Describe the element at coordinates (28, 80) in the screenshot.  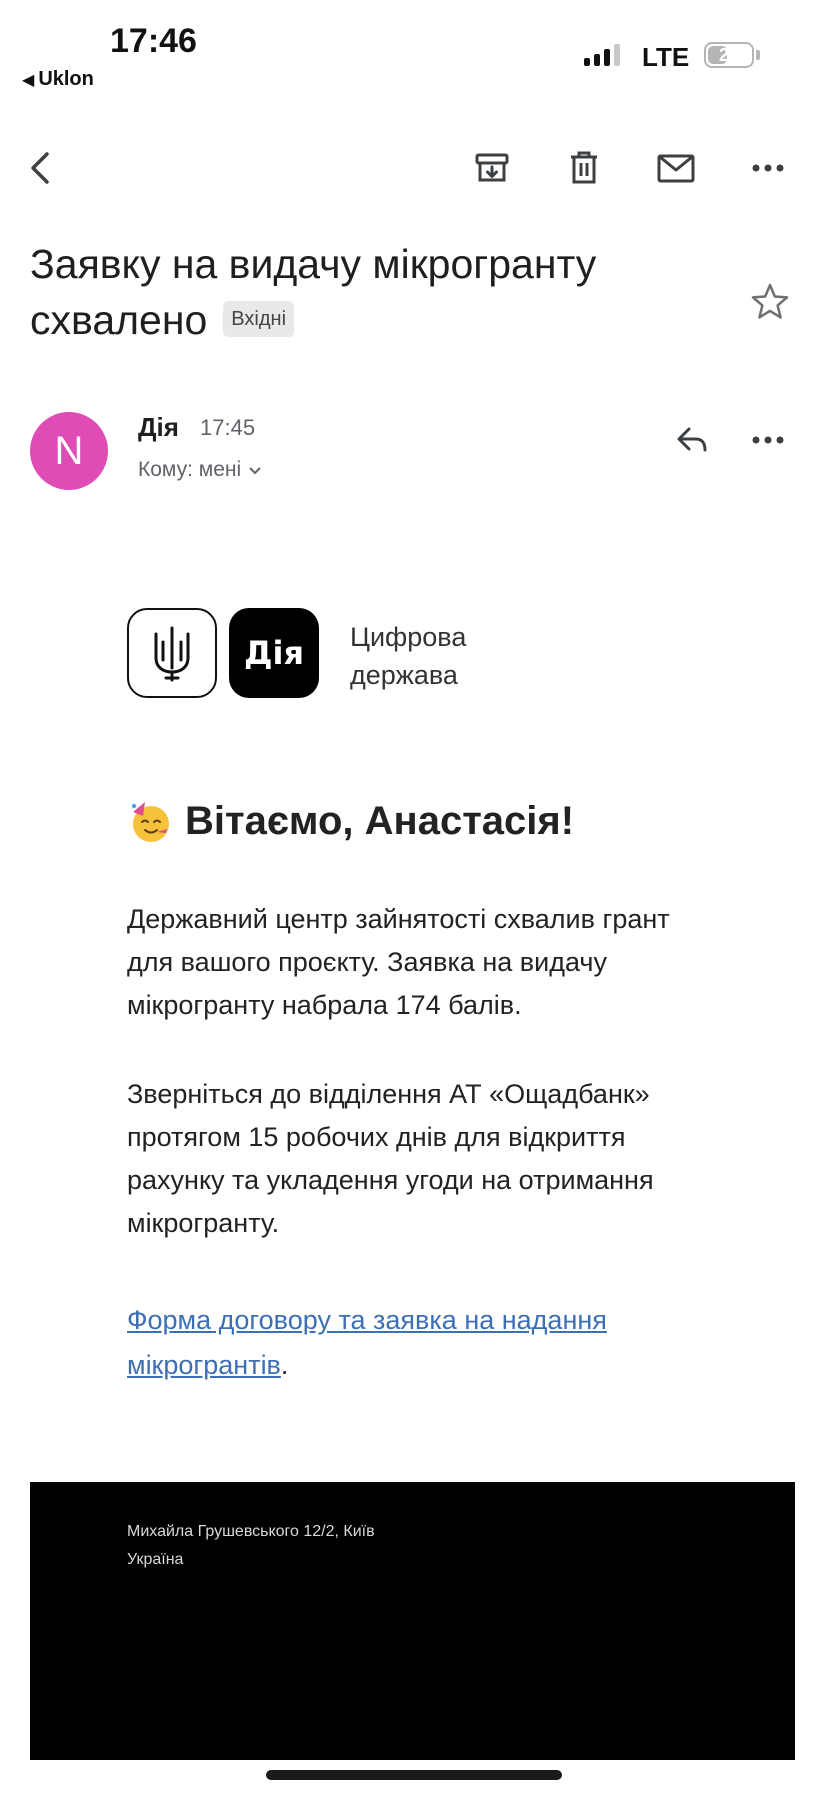
I see `back-triangle-icon: ◀` at that location.